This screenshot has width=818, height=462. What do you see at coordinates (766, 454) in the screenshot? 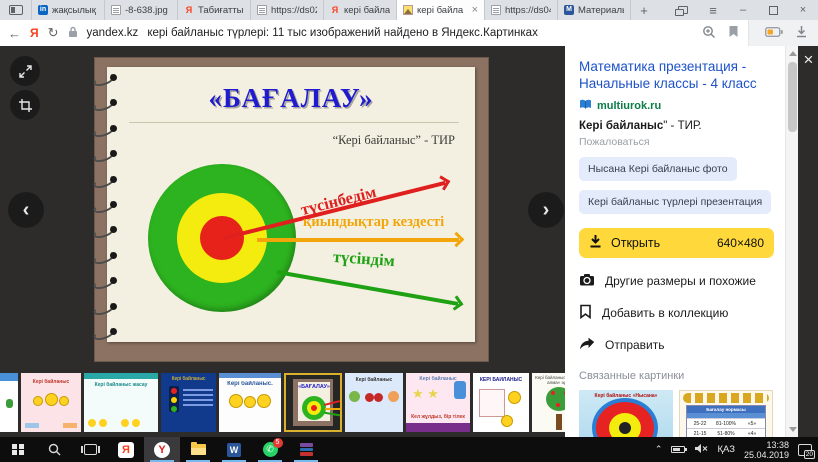
I see `tray-date: 25.04.2019` at bounding box center [766, 454].